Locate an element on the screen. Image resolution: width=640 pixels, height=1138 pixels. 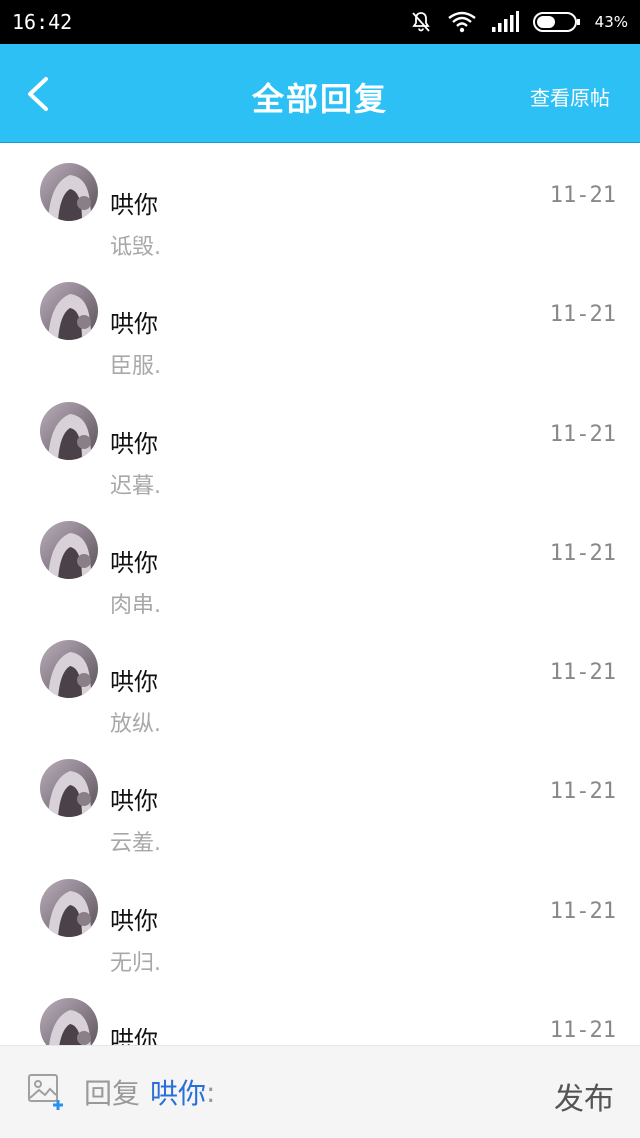
reply-text: 云羞. is located at coordinates (135, 844).